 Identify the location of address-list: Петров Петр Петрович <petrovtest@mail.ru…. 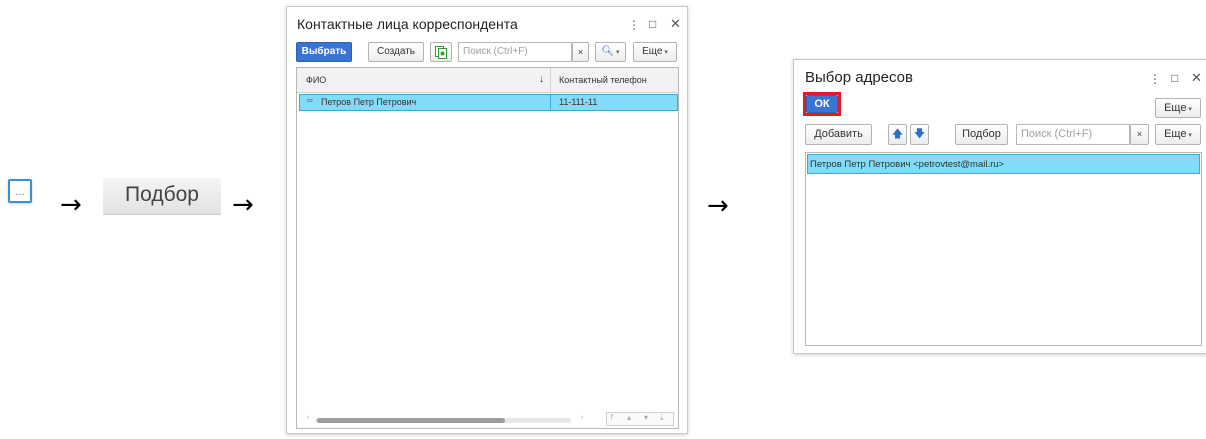
(1003, 249).